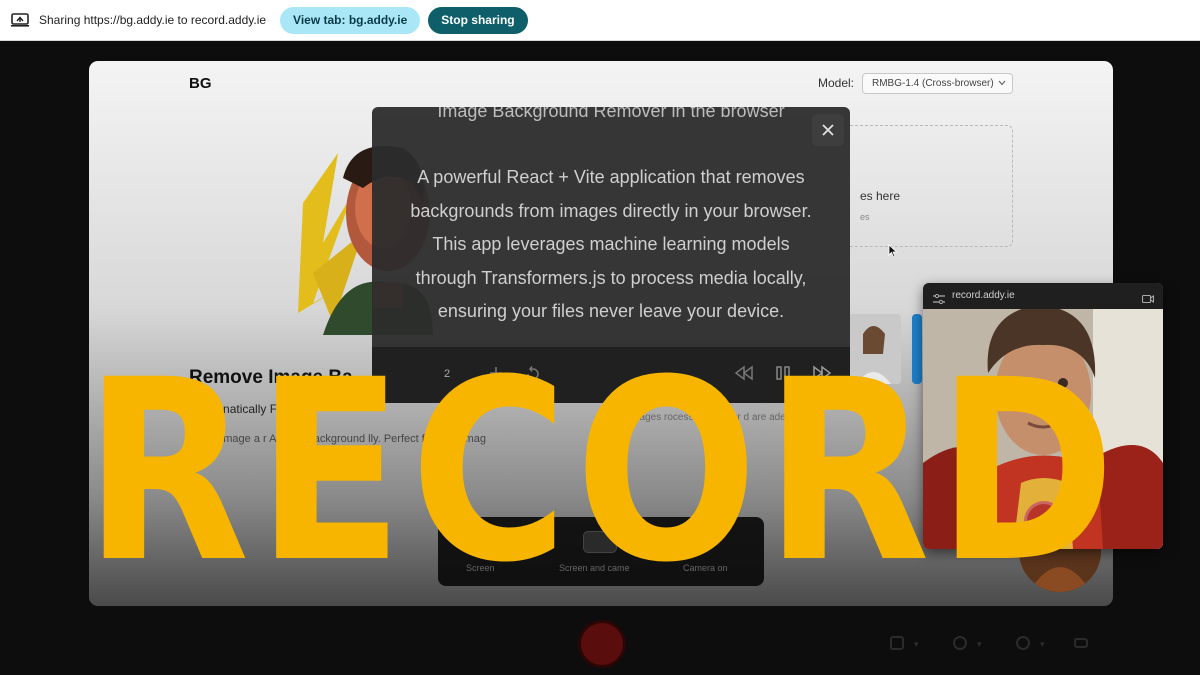  What do you see at coordinates (939, 300) in the screenshot?
I see `settings-sliders-icon` at bounding box center [939, 300].